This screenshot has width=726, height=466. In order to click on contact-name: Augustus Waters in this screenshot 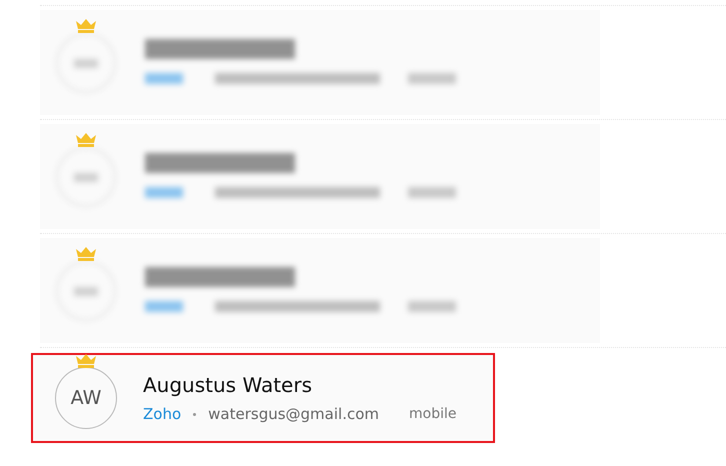, I will do `click(228, 385)`.